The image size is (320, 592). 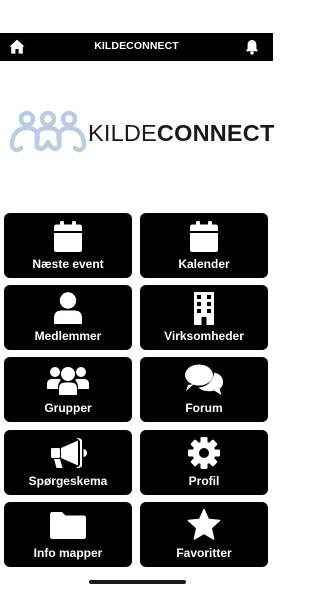 I want to click on comments-icon, so click(x=204, y=379).